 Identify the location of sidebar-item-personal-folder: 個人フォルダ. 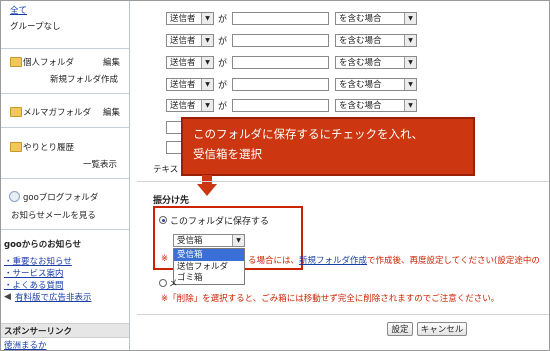
(48, 62).